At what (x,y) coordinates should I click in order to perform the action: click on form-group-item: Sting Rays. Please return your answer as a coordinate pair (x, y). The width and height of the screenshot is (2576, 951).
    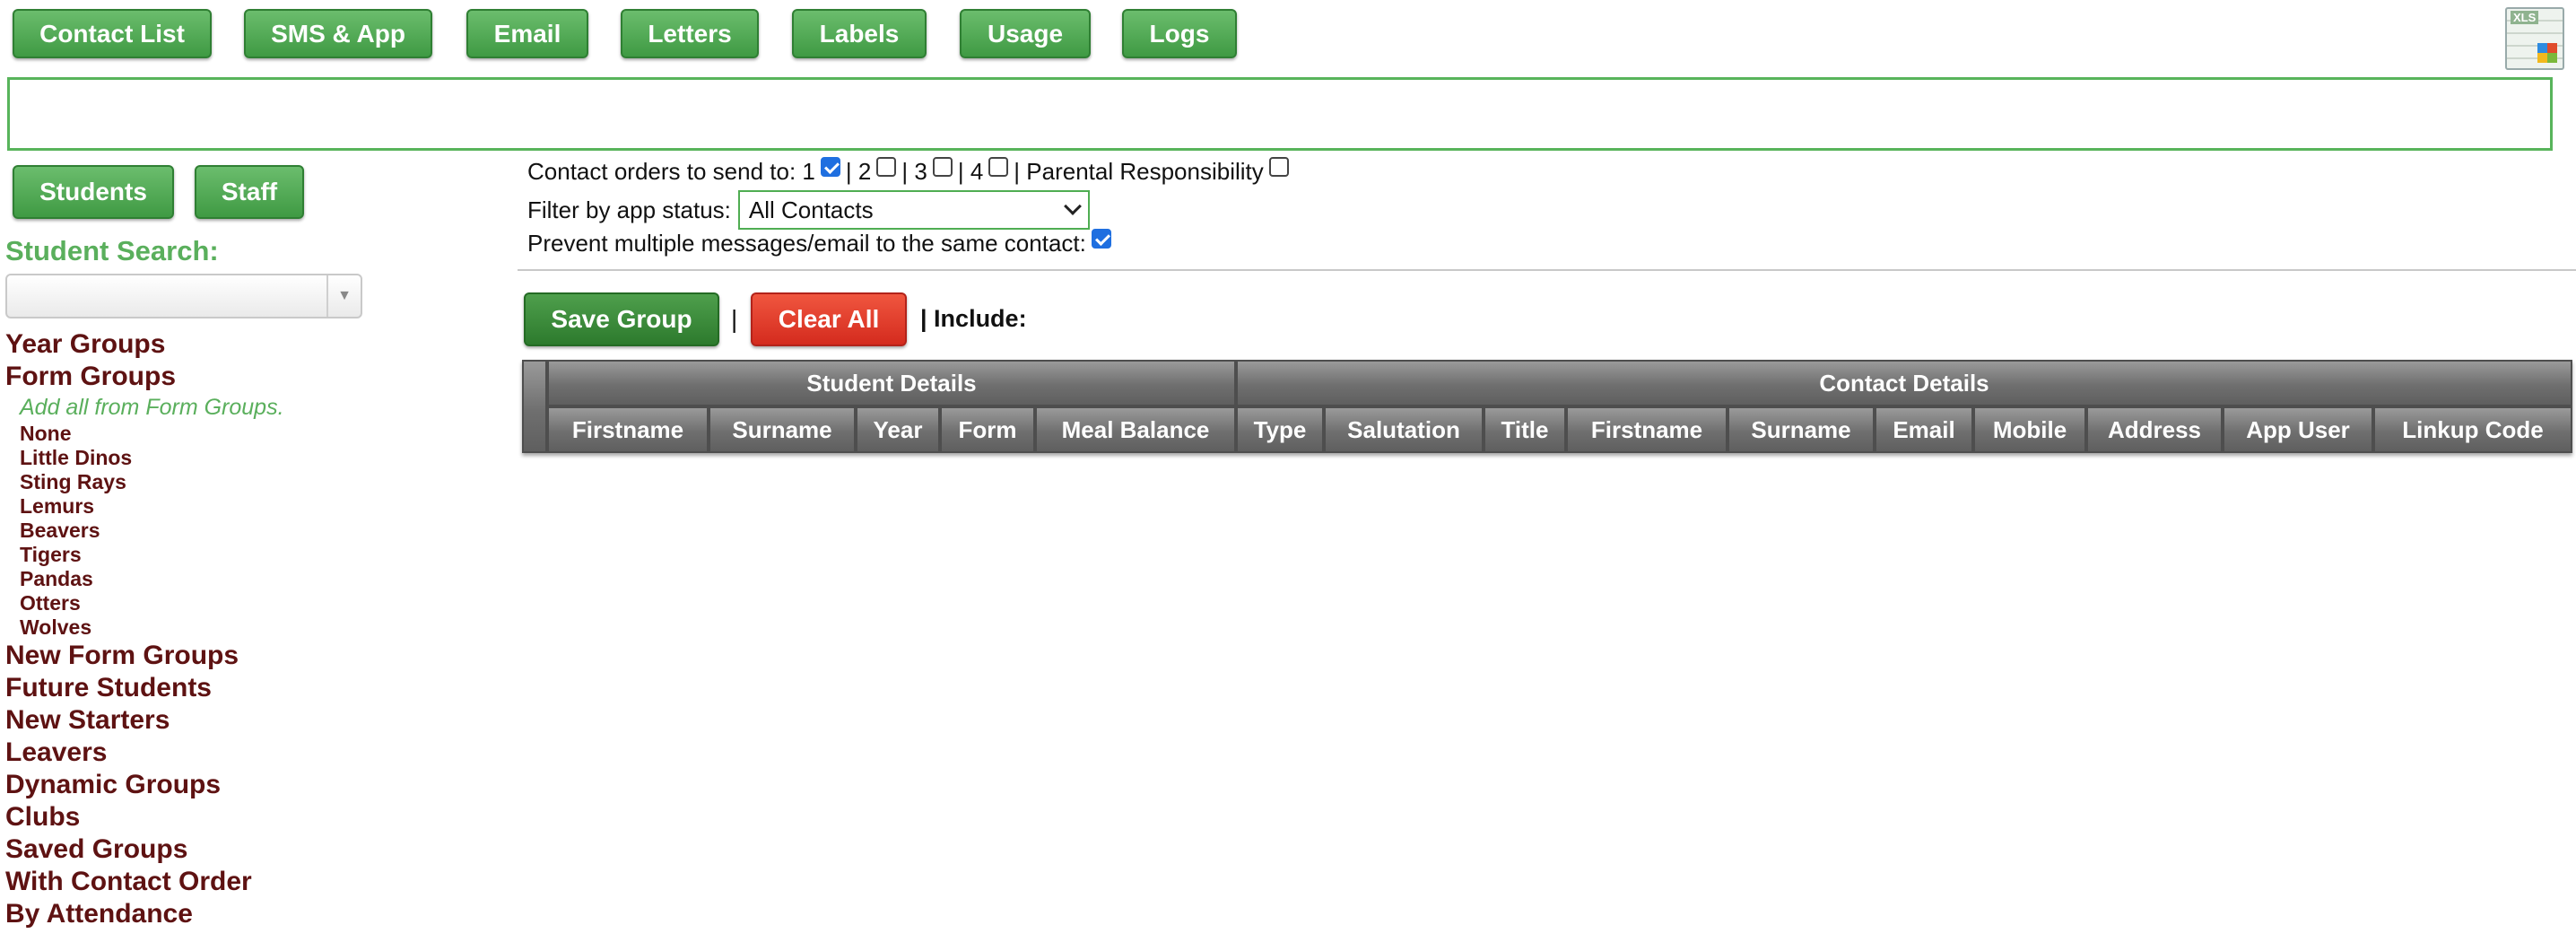
    Looking at the image, I should click on (144, 482).